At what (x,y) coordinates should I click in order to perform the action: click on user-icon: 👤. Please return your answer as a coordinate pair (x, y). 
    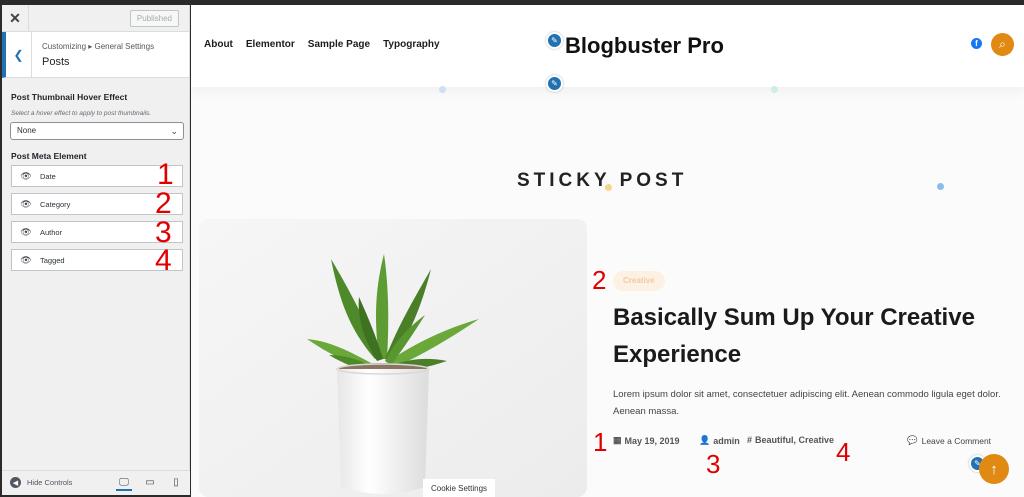
    Looking at the image, I should click on (705, 440).